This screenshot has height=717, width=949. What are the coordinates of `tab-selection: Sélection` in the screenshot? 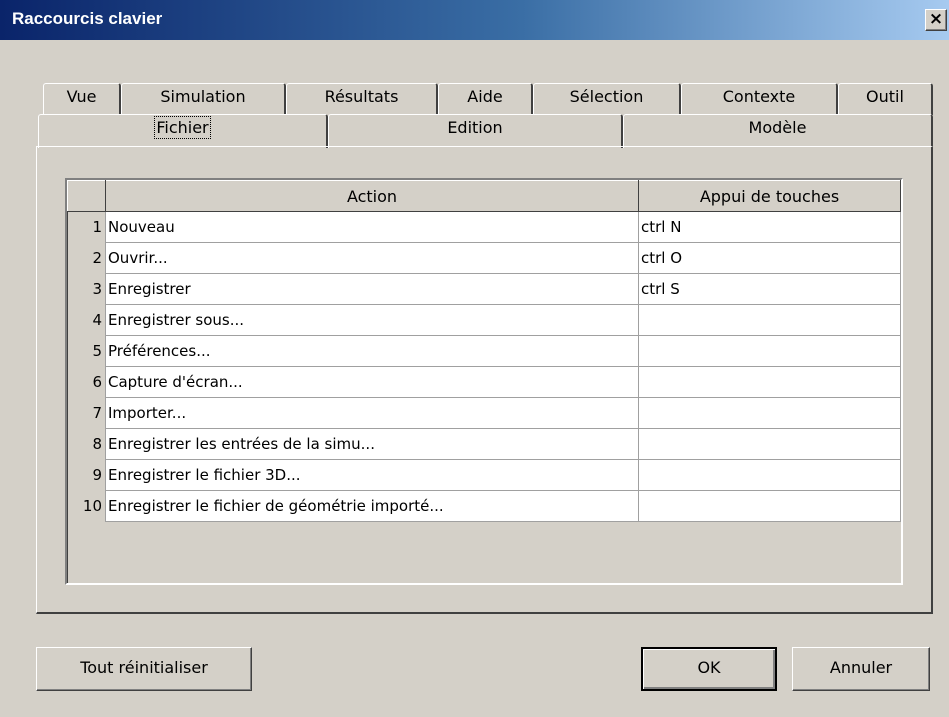 It's located at (607, 99).